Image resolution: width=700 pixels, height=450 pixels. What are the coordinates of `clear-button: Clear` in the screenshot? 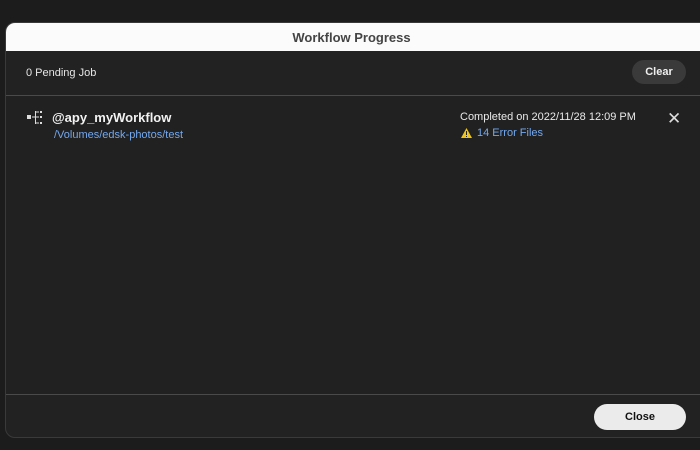 It's located at (659, 72).